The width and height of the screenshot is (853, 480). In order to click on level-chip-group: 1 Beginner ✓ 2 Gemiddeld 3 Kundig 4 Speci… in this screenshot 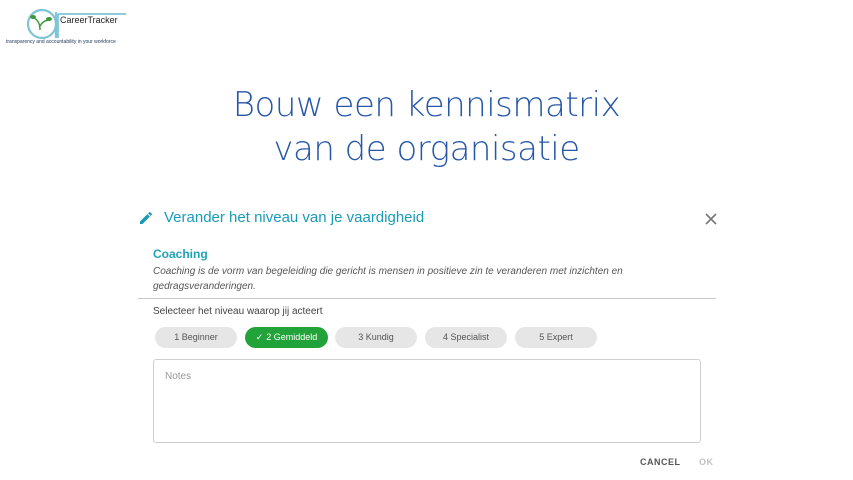, I will do `click(385, 338)`.